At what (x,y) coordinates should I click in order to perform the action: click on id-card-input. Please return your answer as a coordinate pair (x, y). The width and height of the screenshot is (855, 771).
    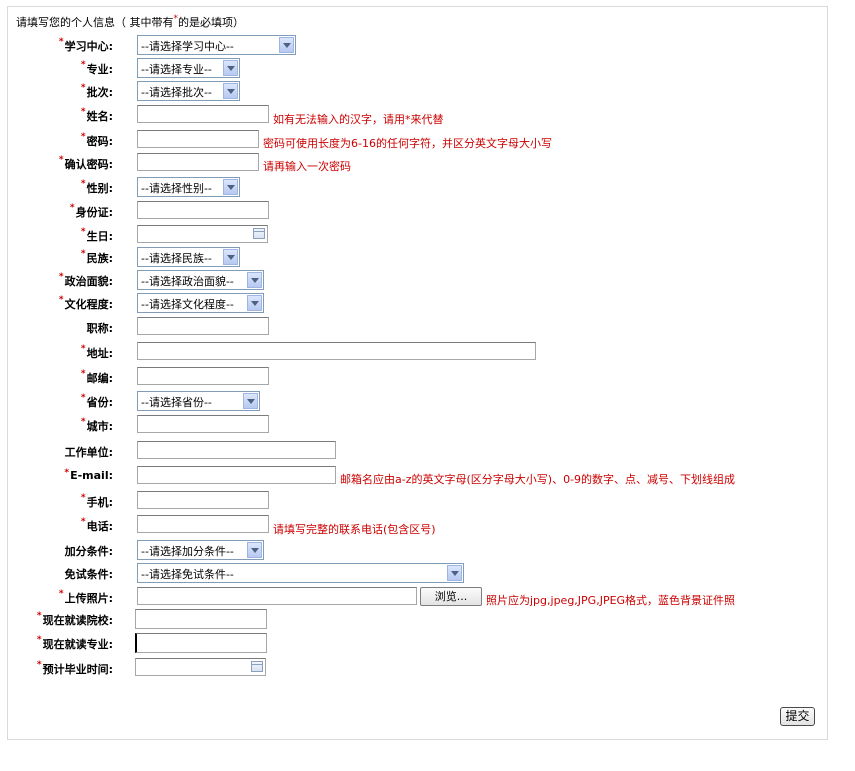
    Looking at the image, I should click on (203, 210).